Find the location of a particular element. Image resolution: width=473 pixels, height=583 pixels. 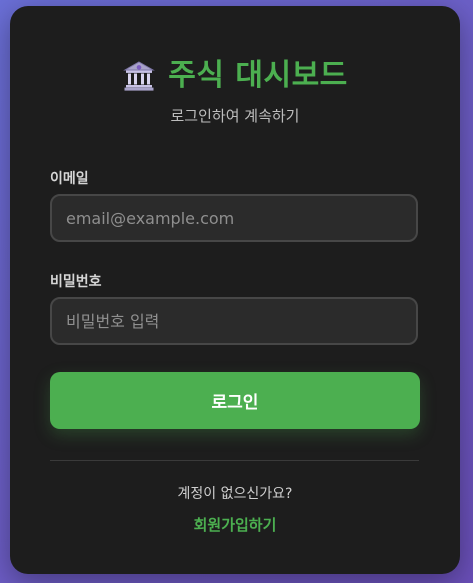

email-field is located at coordinates (234, 218).